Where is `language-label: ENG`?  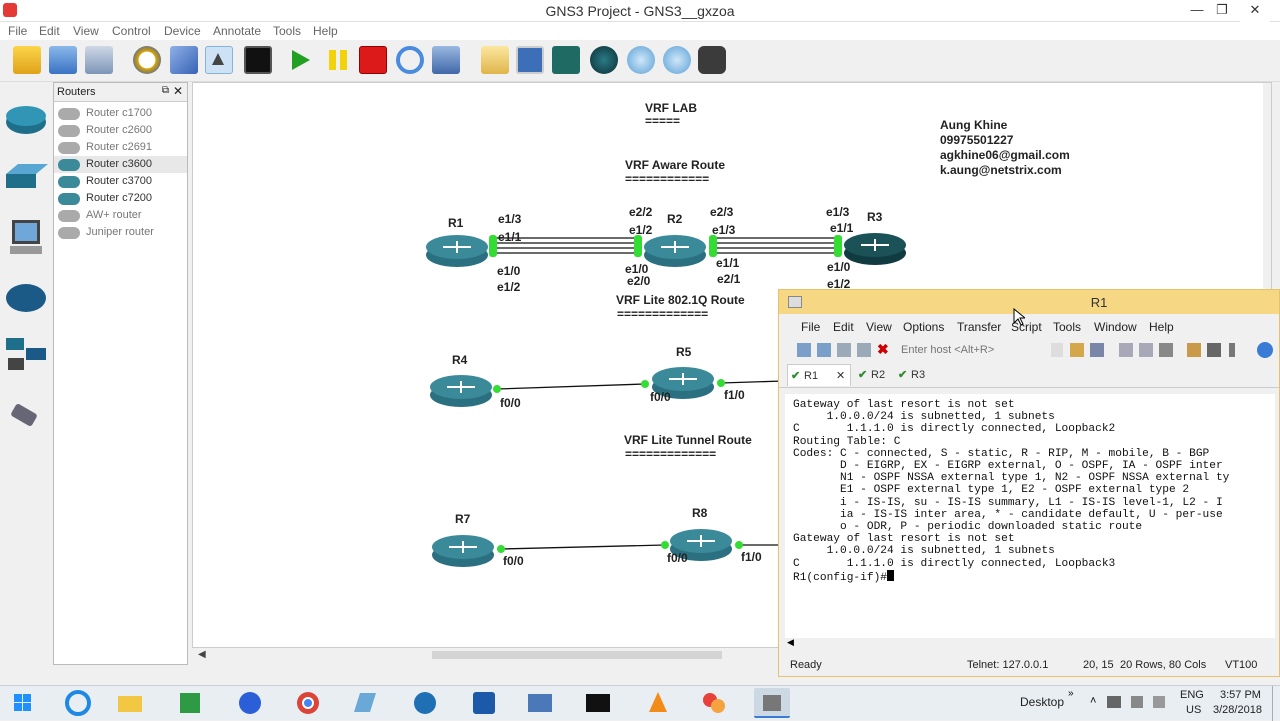
language-label: ENG is located at coordinates (1192, 695).